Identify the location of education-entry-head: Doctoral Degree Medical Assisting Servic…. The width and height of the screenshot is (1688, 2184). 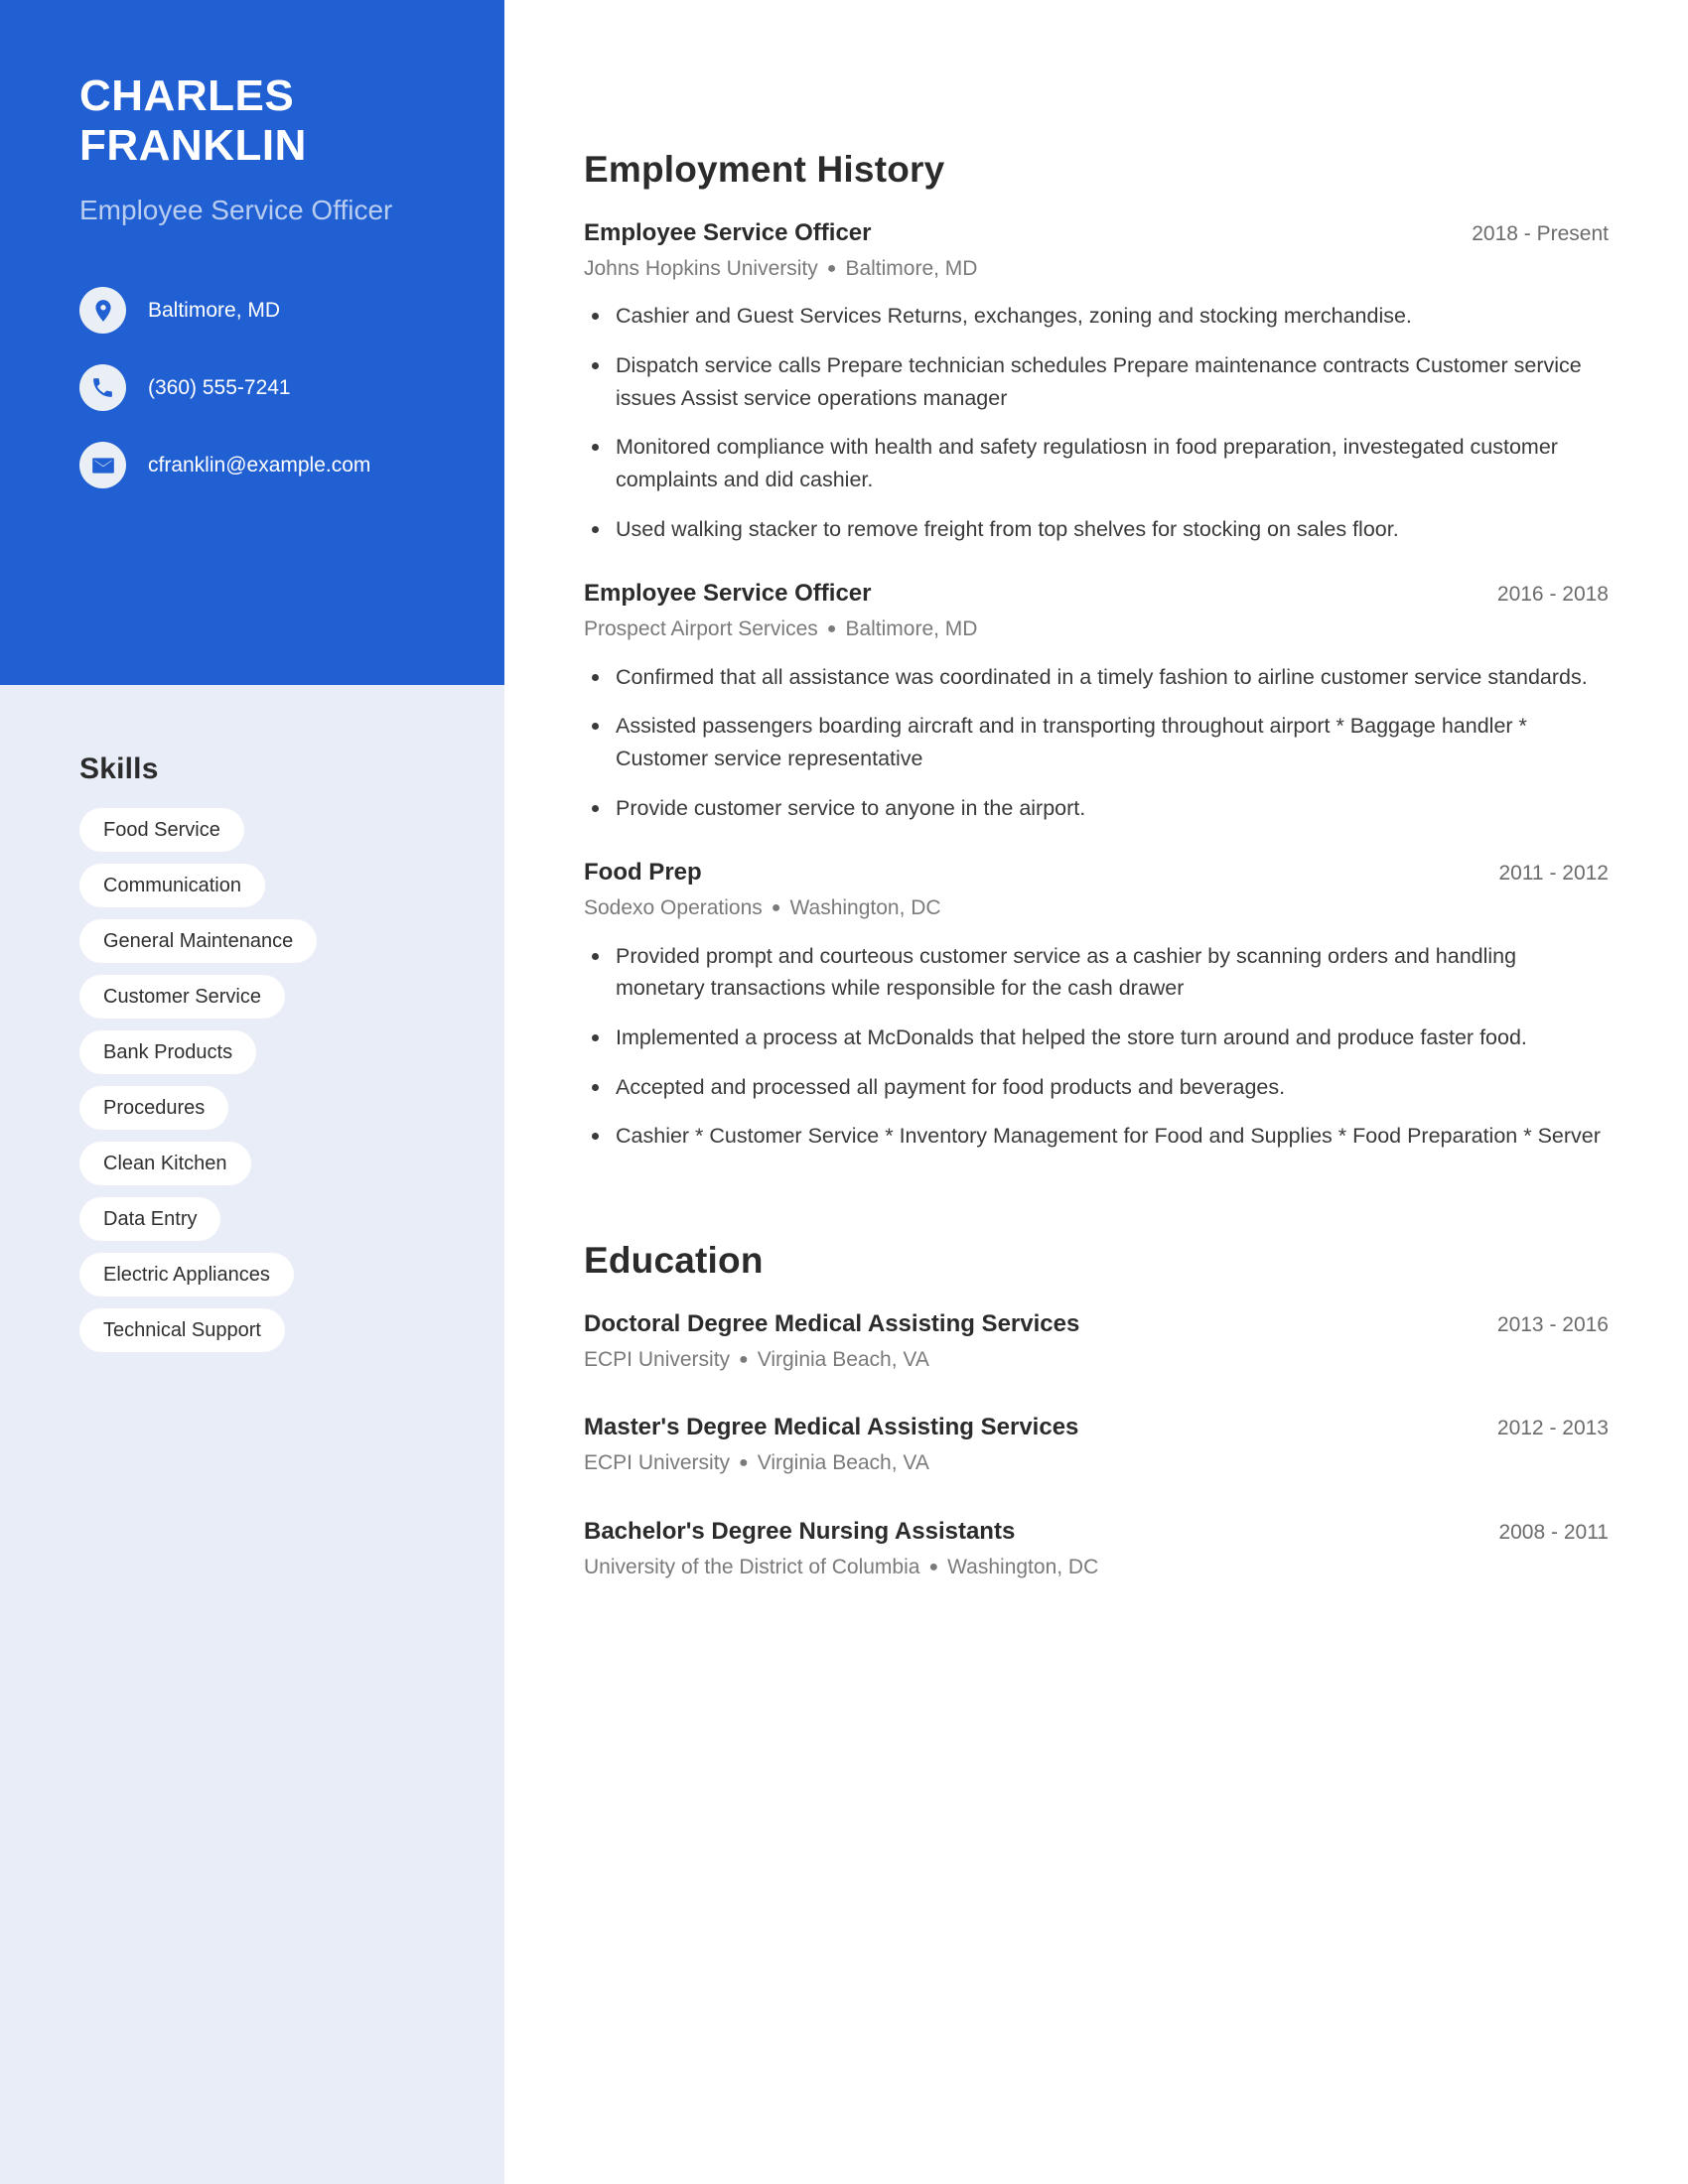
(1096, 1324).